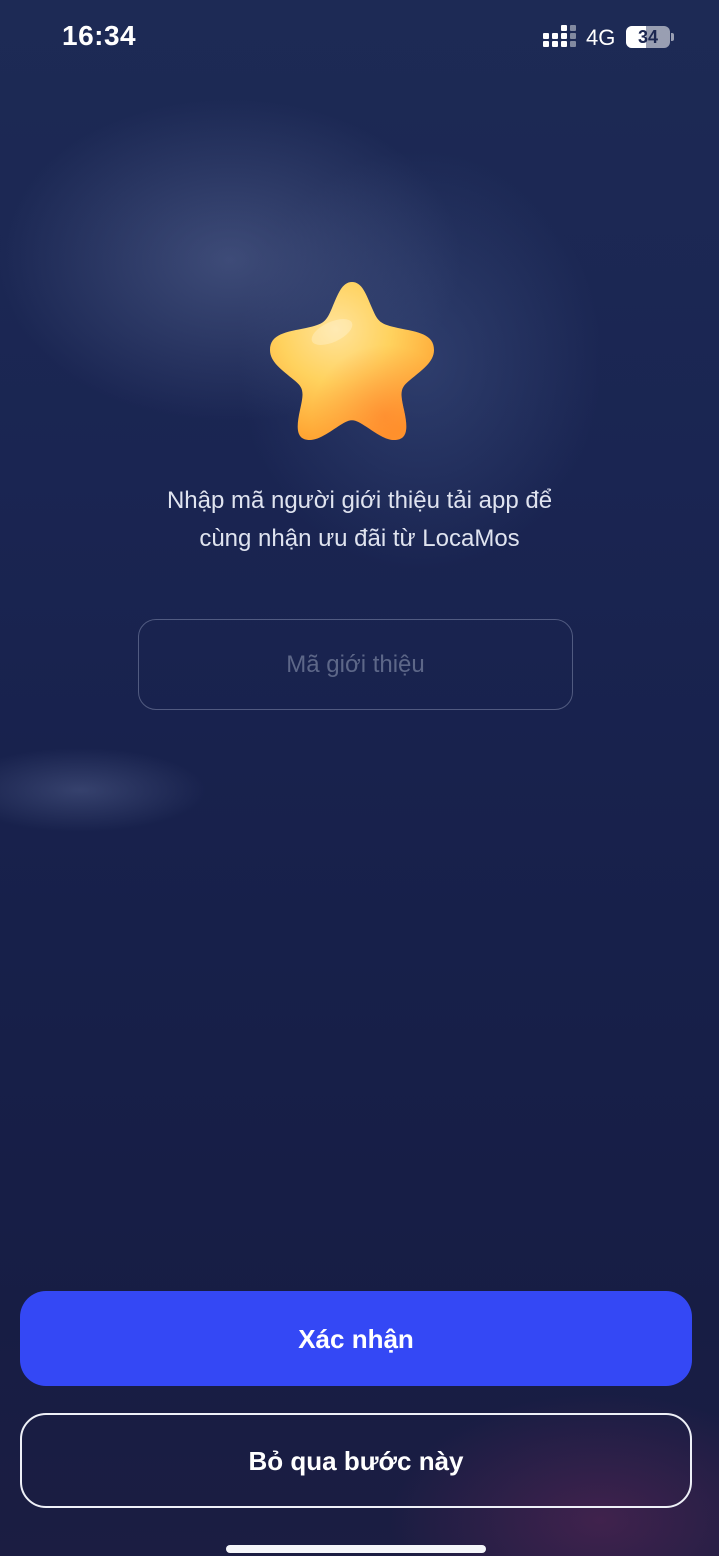 This screenshot has width=719, height=1556. What do you see at coordinates (359, 500) in the screenshot?
I see `referral-message-line-1: Nhập mã người giới thiệu tải app để` at bounding box center [359, 500].